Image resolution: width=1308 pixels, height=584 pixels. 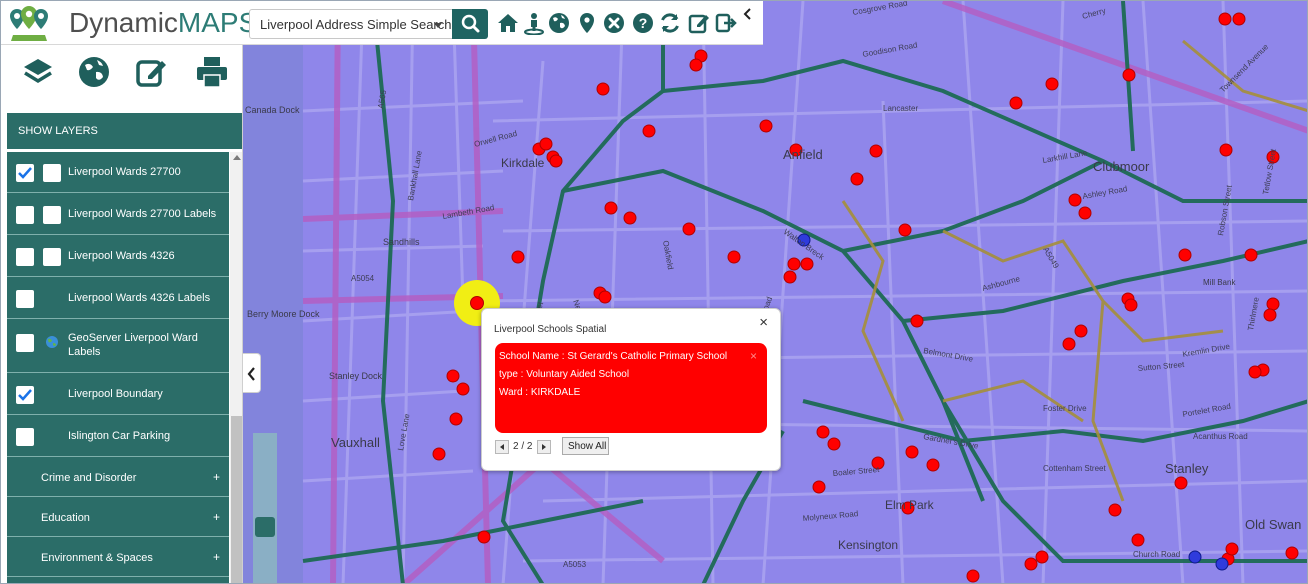 What do you see at coordinates (523, 163) in the screenshot?
I see `map-place-label: Kirkdale` at bounding box center [523, 163].